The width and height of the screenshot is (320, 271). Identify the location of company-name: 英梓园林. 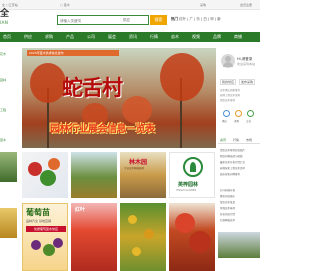
(188, 185).